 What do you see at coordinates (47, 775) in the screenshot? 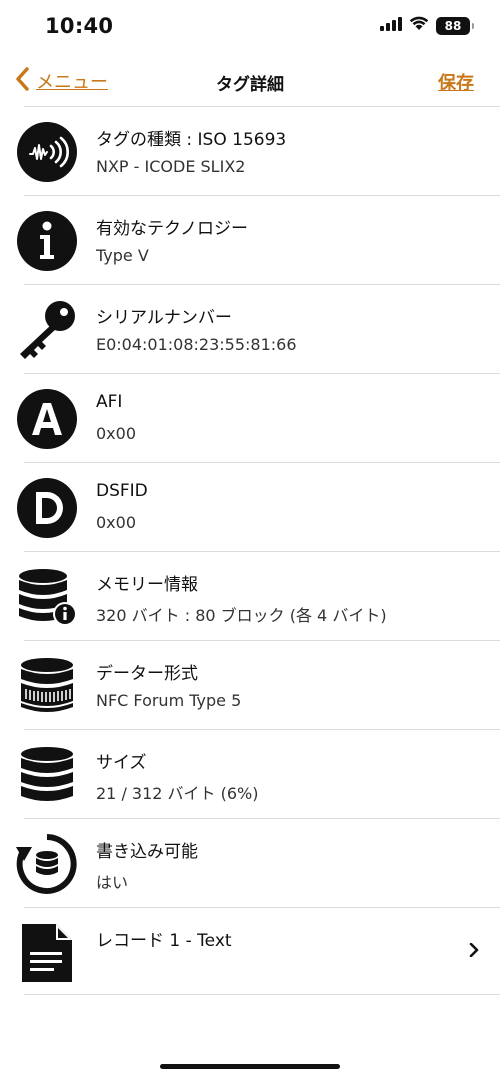
I see `database-icon` at bounding box center [47, 775].